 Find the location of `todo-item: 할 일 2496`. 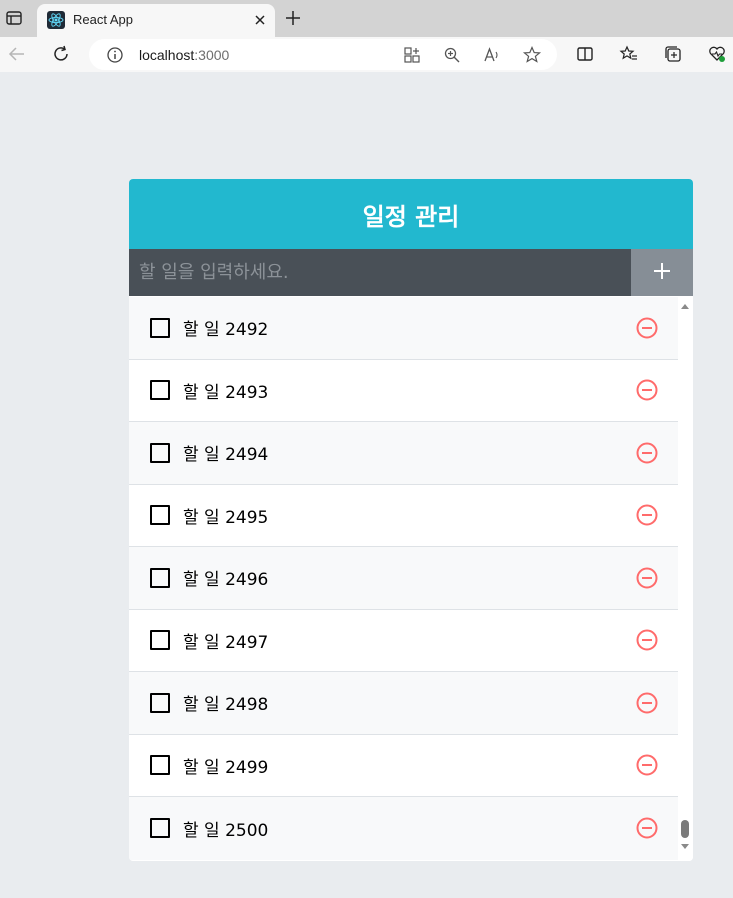

todo-item: 할 일 2496 is located at coordinates (403, 578).